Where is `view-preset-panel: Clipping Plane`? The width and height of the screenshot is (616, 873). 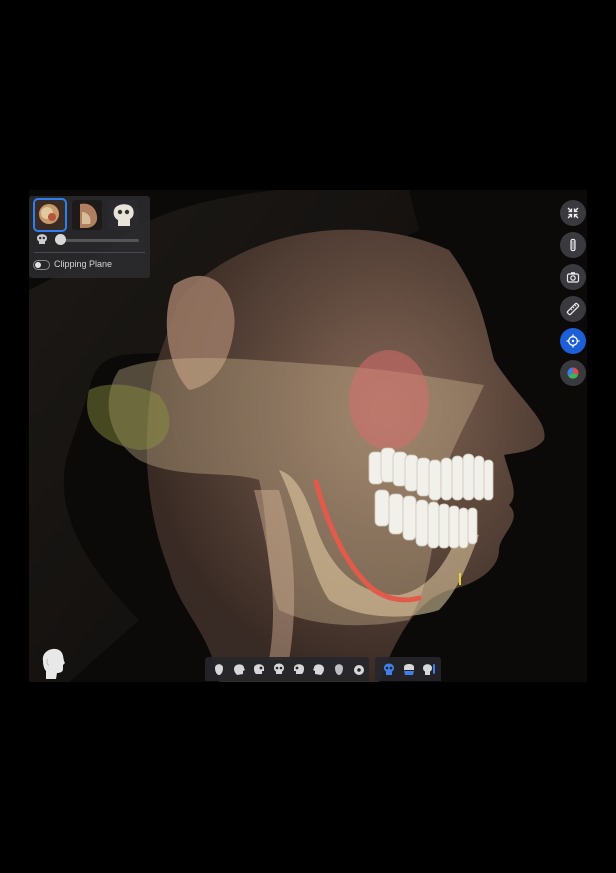
view-preset-panel: Clipping Plane is located at coordinates (89, 237).